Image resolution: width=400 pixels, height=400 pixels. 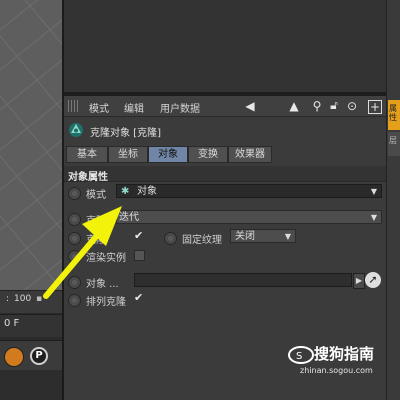 What do you see at coordinates (96, 195) in the screenshot?
I see `mode-label: 模式` at bounding box center [96, 195].